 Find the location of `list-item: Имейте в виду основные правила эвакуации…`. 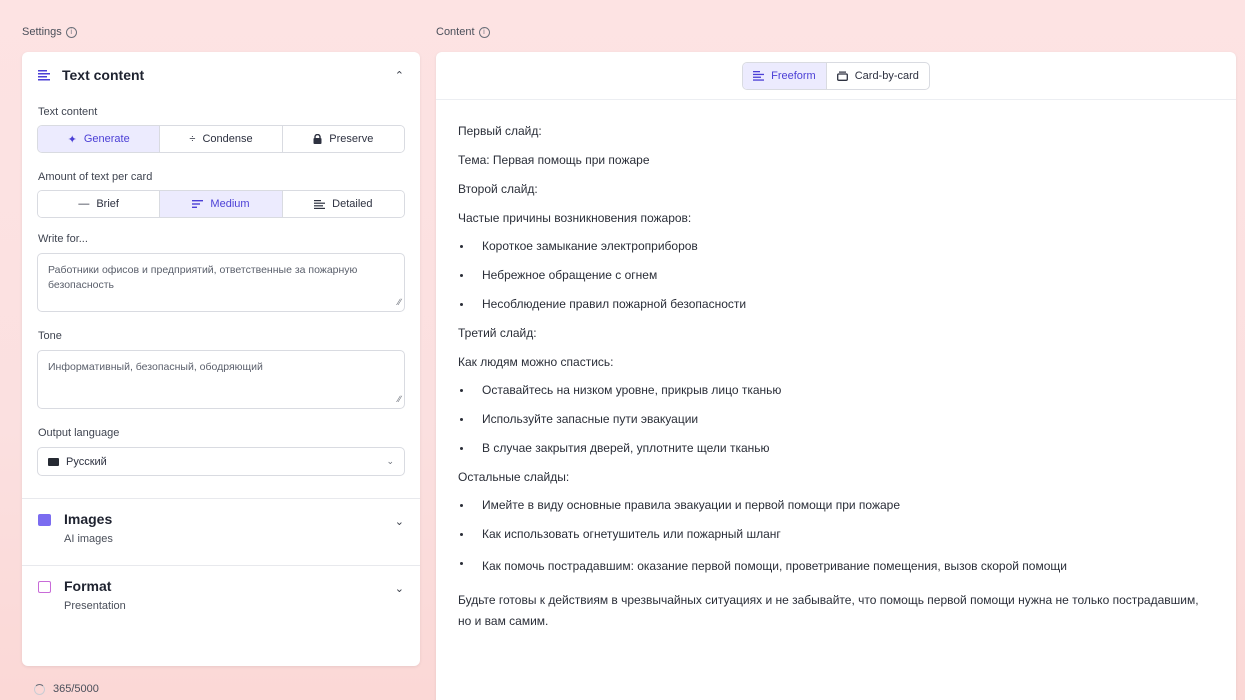

list-item: Имейте в виду основные правила эвакуации… is located at coordinates (836, 505).